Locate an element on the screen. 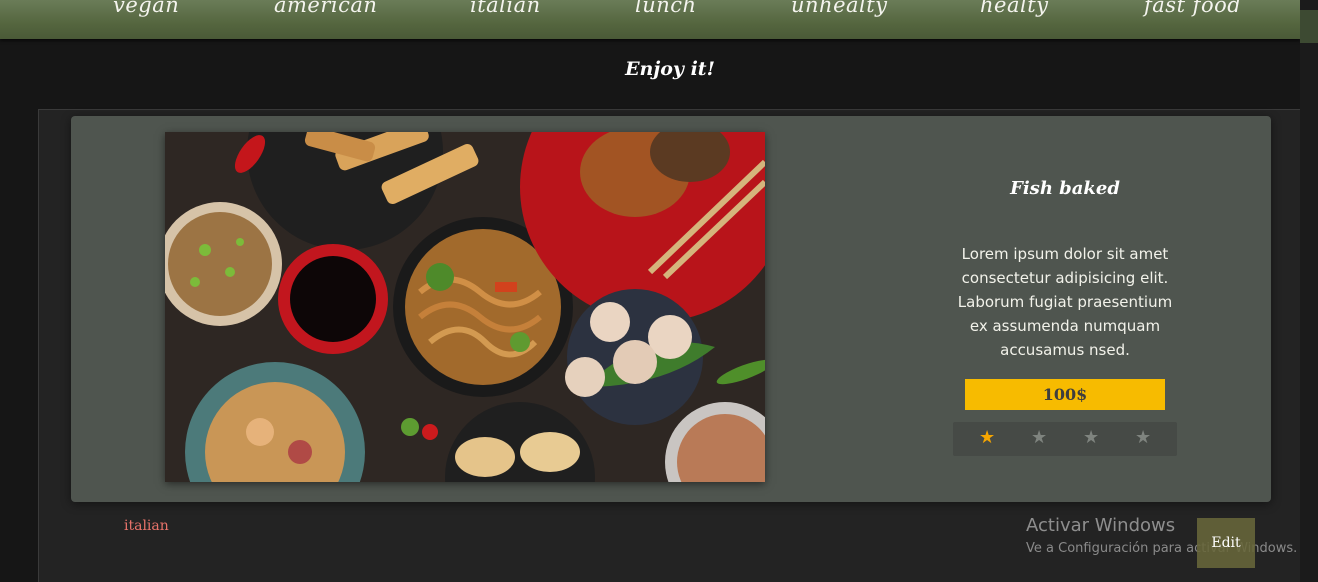 Image resolution: width=1318 pixels, height=582 pixels. nav-item-vegan: vegan is located at coordinates (146, 8).